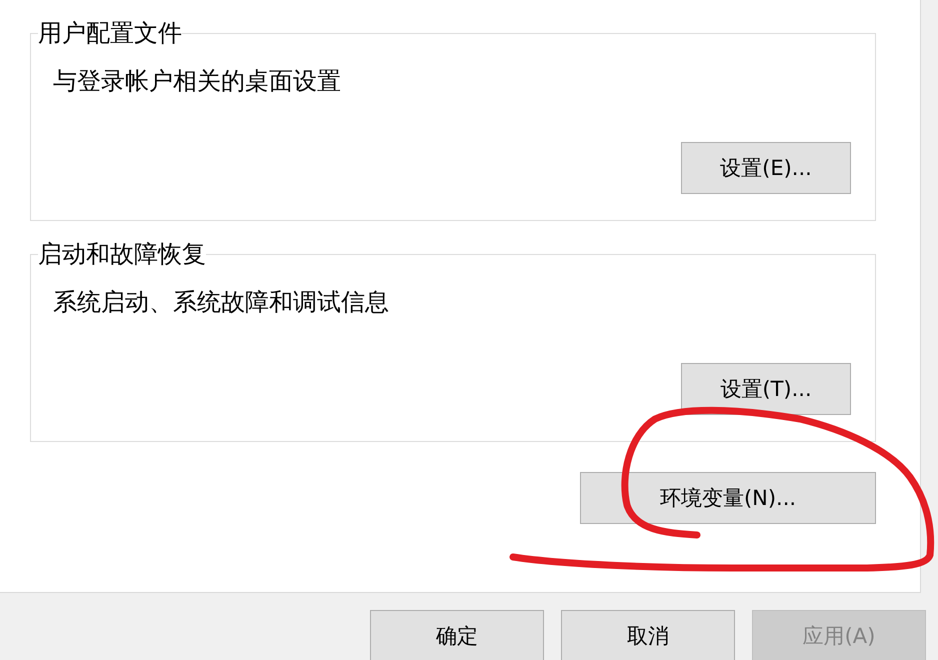 Image resolution: width=938 pixels, height=660 pixels. I want to click on group-description: 系统启动、系统故障和调试信息, so click(221, 302).